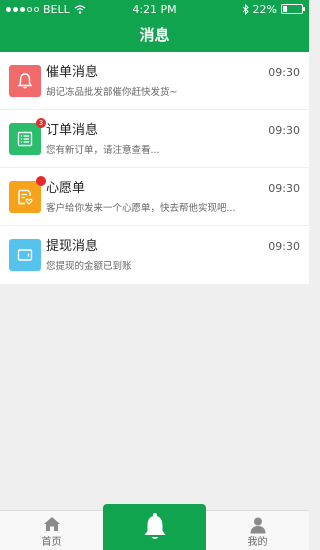 Image resolution: width=320 pixels, height=550 pixels. I want to click on wallet-icon, so click(25, 255).